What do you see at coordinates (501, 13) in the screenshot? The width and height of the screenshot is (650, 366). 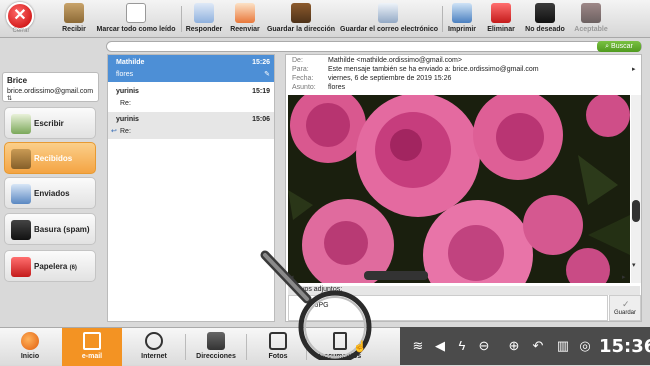 I see `trash-icon` at bounding box center [501, 13].